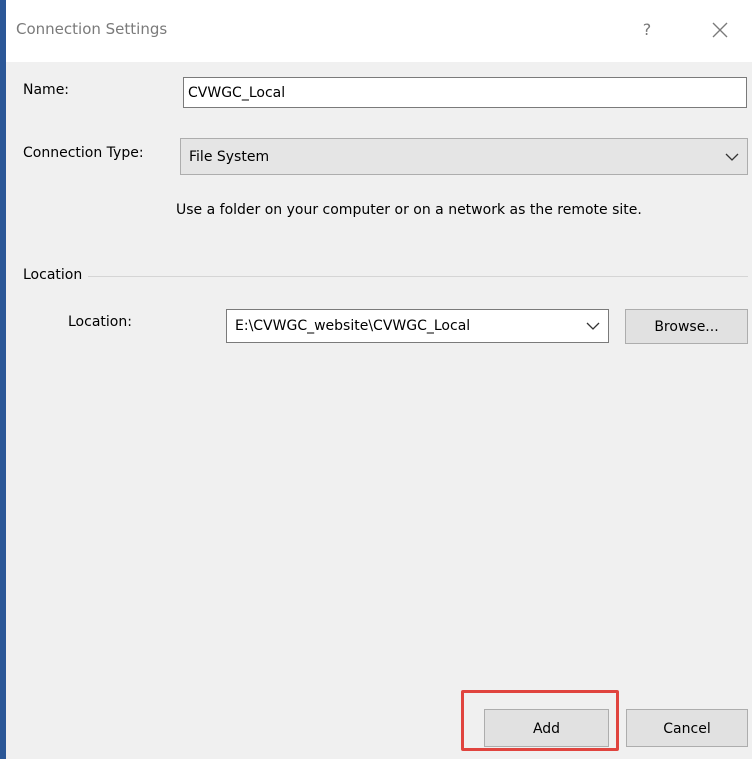 The height and width of the screenshot is (759, 752). I want to click on name-label: Name:, so click(46, 90).